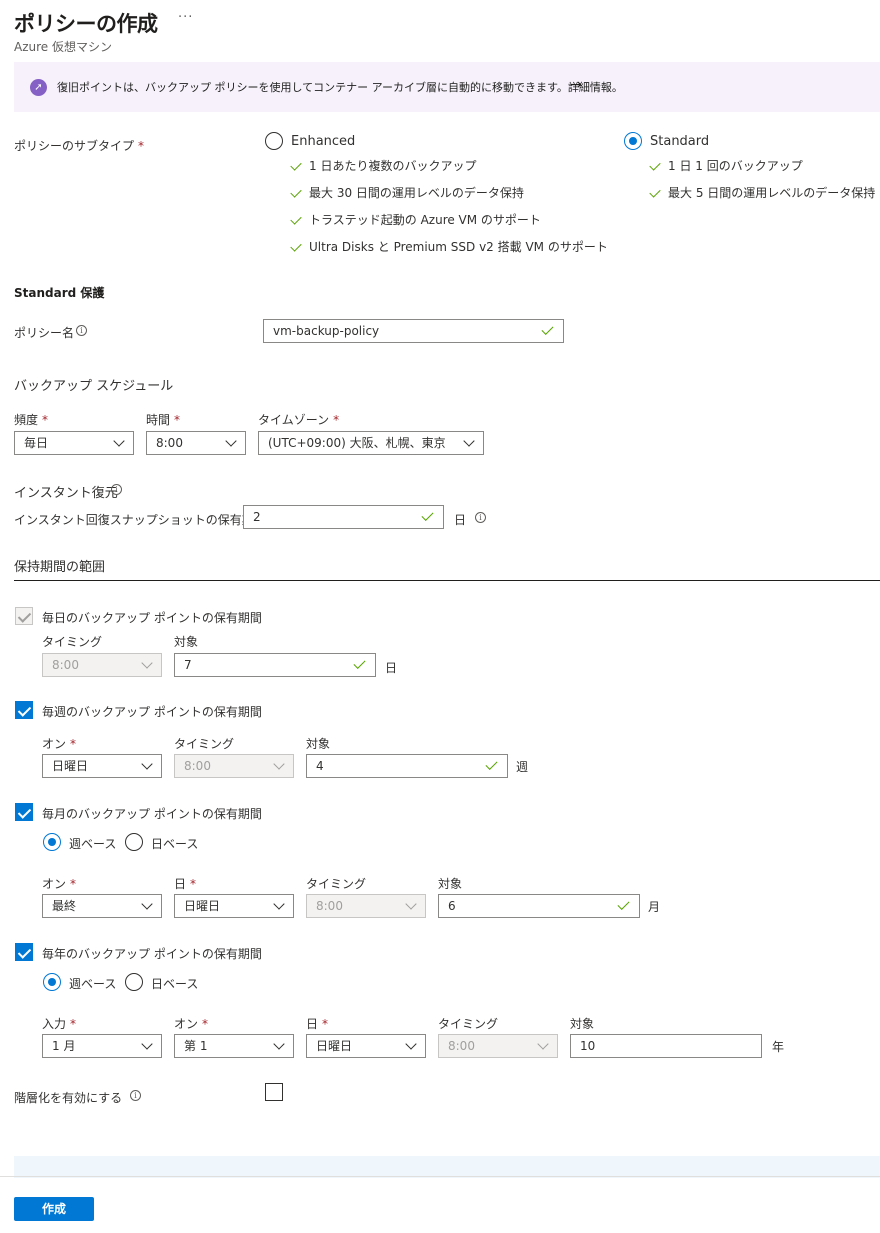 The height and width of the screenshot is (1233, 880). What do you see at coordinates (52, 982) in the screenshot?
I see `yearly-week-based-radio` at bounding box center [52, 982].